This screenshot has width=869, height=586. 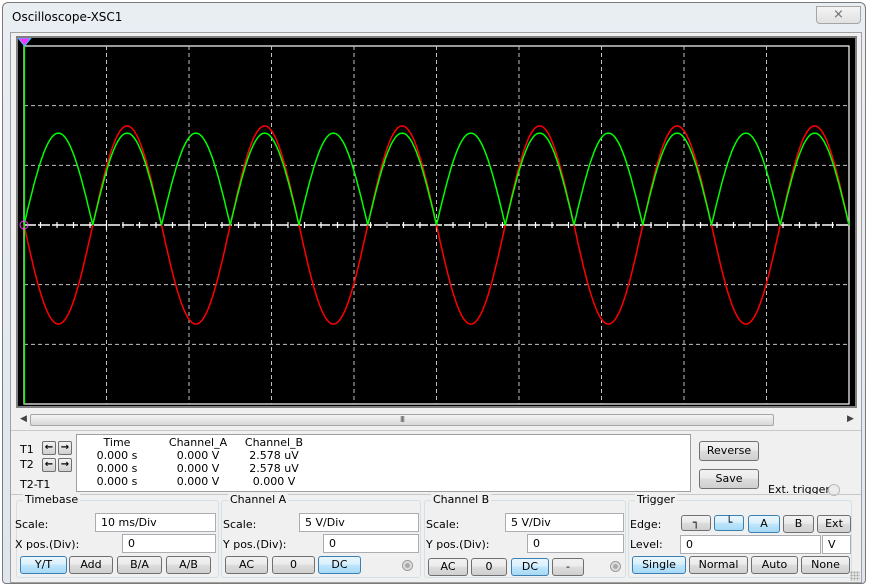 I want to click on channel-a-scale-input: 5 V/Div, so click(x=359, y=522).